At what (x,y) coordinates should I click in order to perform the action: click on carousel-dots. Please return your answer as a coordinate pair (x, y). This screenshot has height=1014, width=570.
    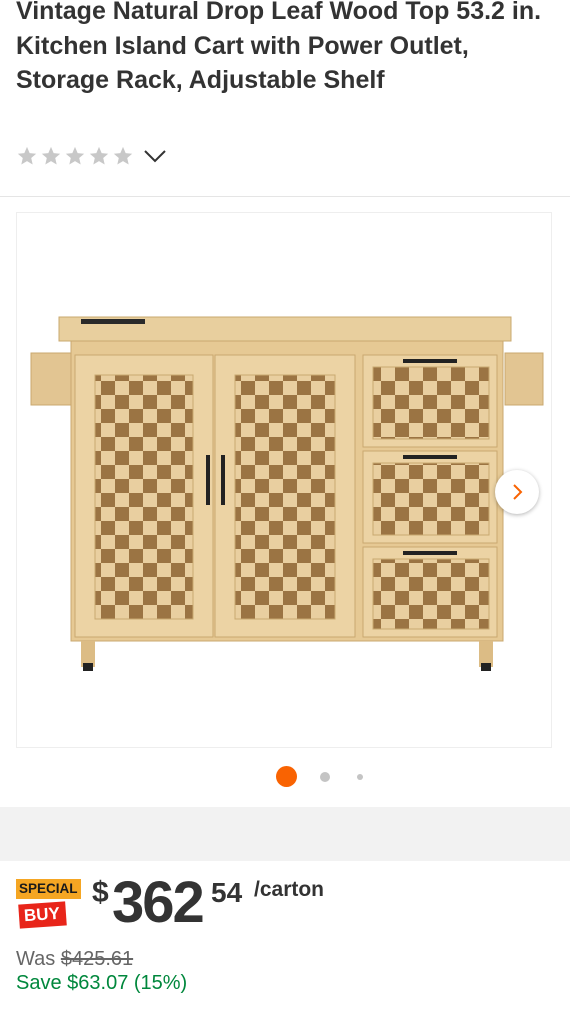
    Looking at the image, I should click on (285, 777).